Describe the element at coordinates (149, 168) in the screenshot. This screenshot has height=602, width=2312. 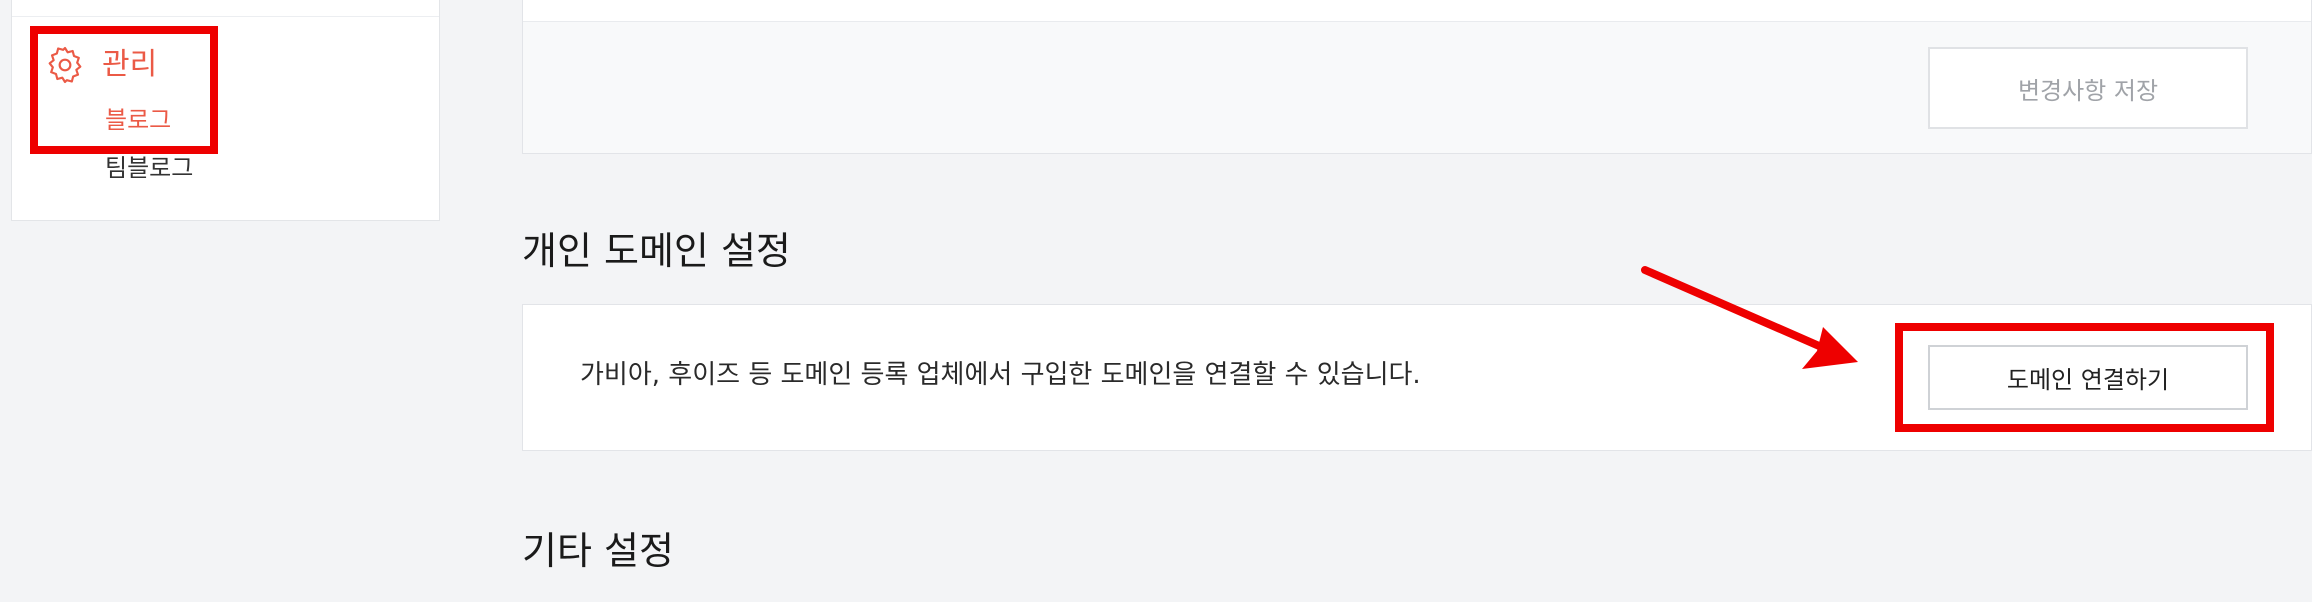
I see `sidebar-item-teamblog: 팀블로그` at that location.